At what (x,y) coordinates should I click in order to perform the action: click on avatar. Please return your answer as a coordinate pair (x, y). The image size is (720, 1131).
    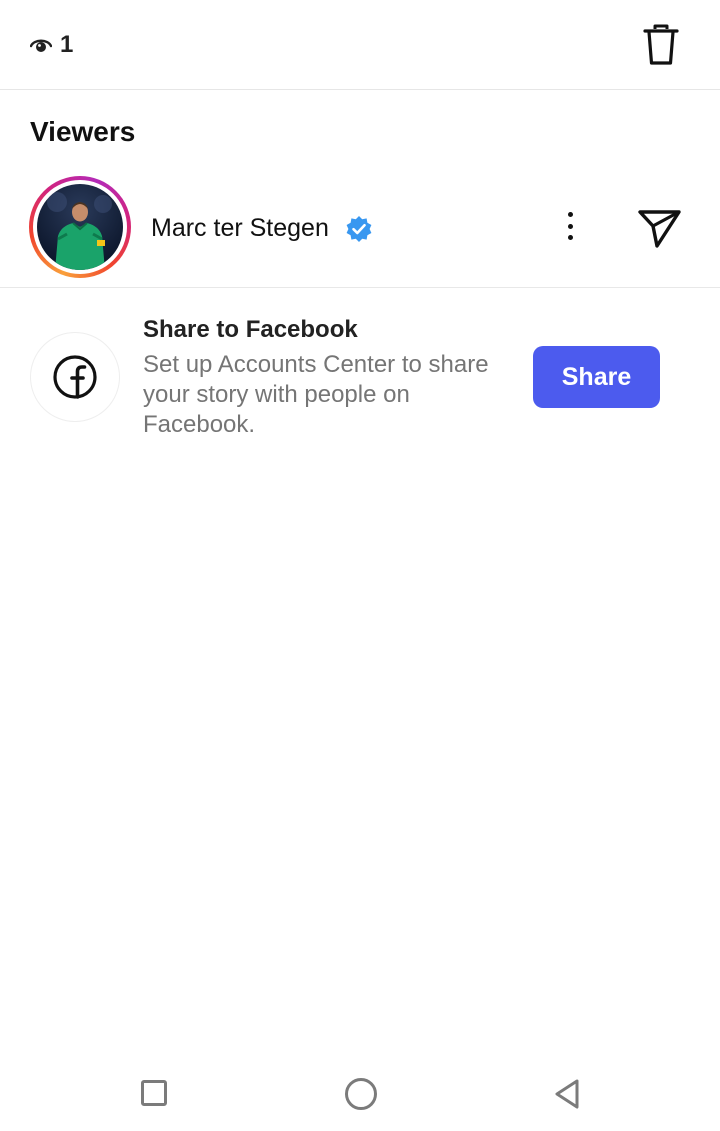
    Looking at the image, I should click on (80, 227).